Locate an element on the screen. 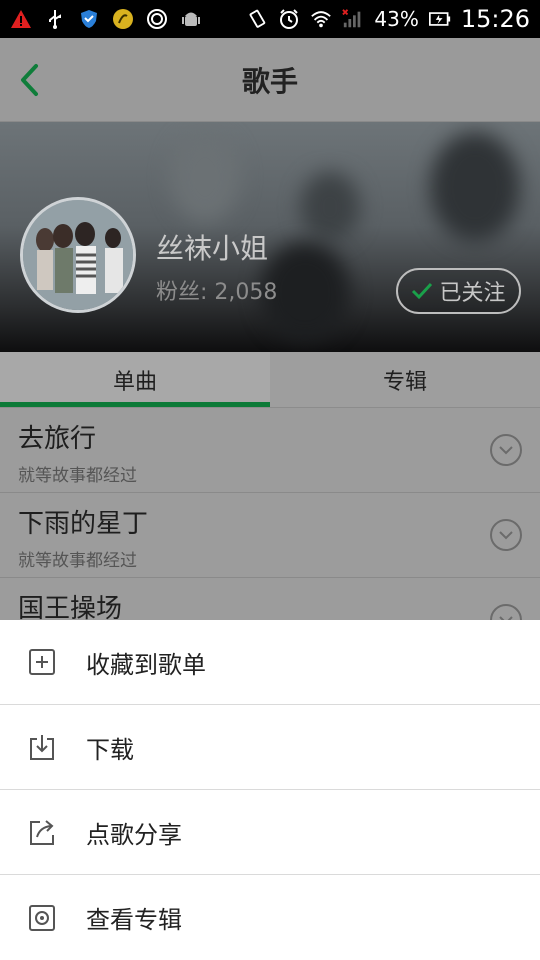 The image size is (540, 960). clock: 15:26 is located at coordinates (495, 19).